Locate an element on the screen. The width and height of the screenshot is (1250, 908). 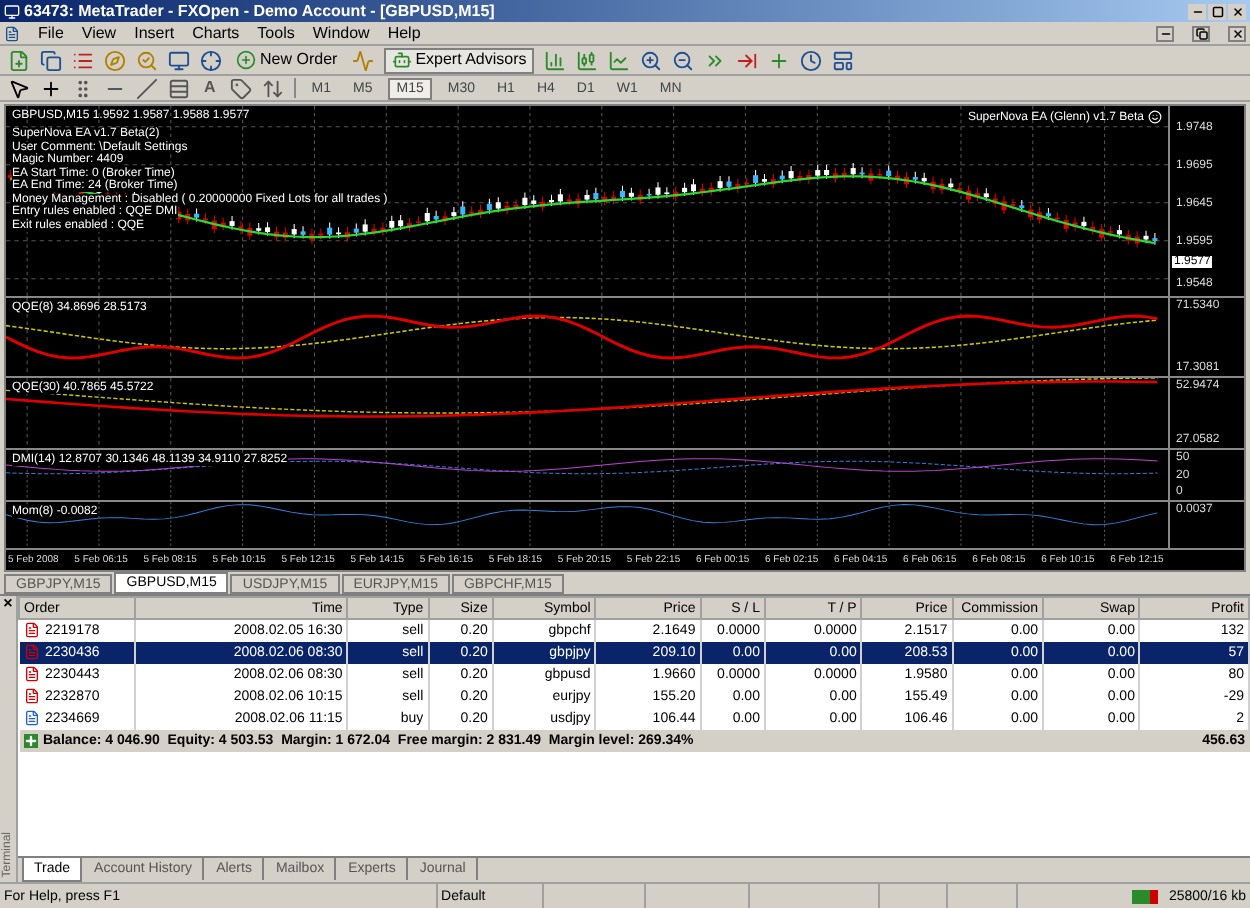
close-button: × is located at coordinates (8, 604).